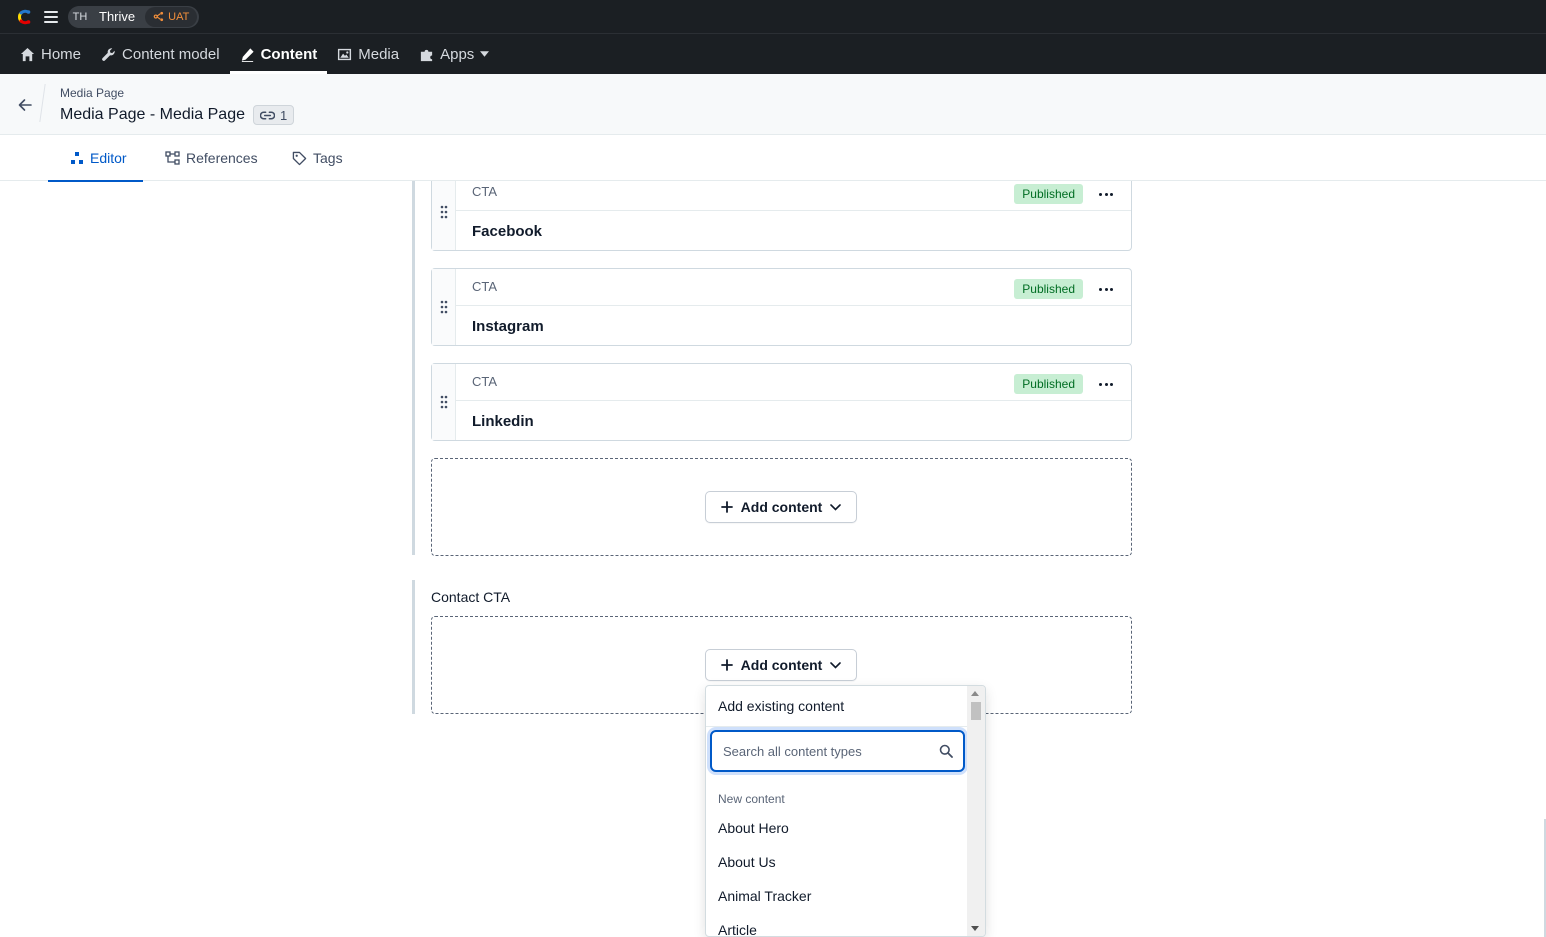 The image size is (1546, 937). I want to click on space-avatar: TH, so click(80, 16).